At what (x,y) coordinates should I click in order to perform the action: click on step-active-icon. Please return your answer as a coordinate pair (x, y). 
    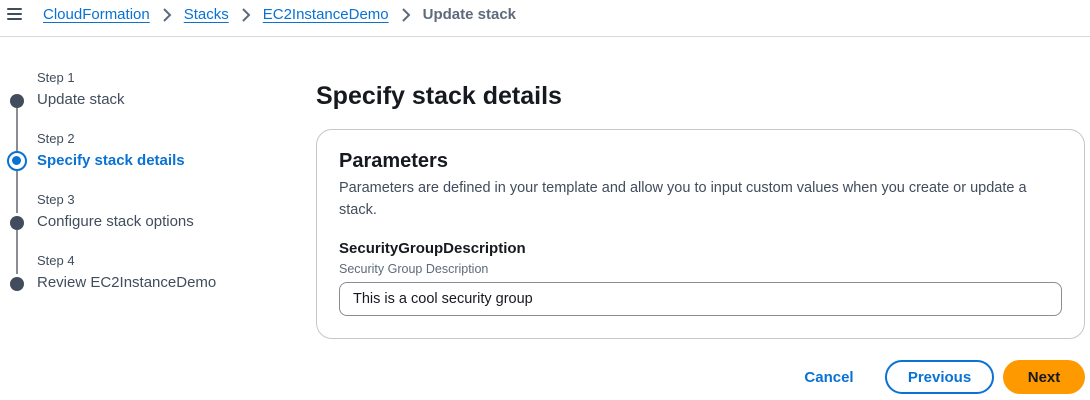
    Looking at the image, I should click on (17, 161).